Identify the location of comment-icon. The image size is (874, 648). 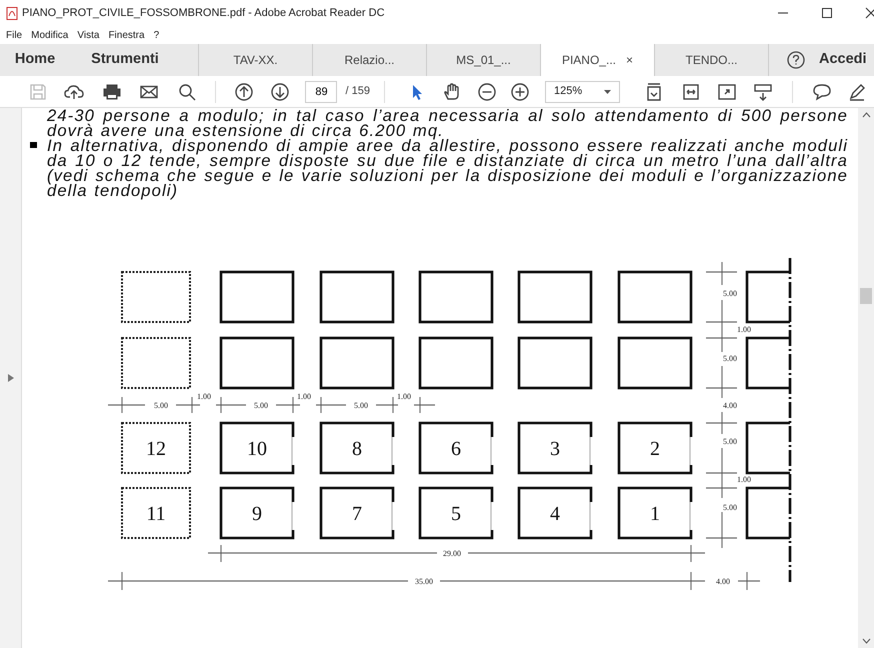
(822, 92).